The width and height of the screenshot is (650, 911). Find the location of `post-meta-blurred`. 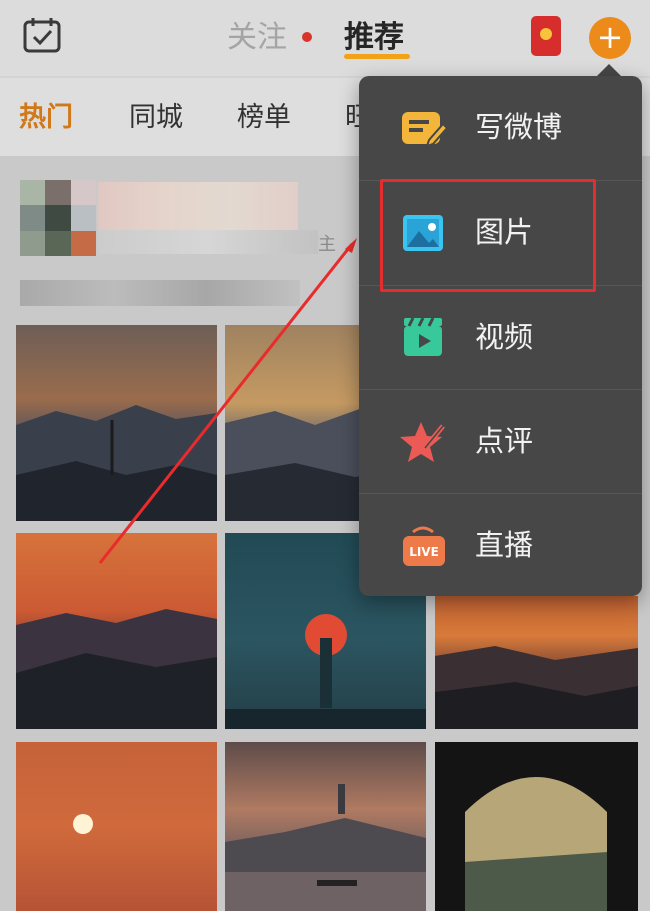

post-meta-blurred is located at coordinates (208, 242).